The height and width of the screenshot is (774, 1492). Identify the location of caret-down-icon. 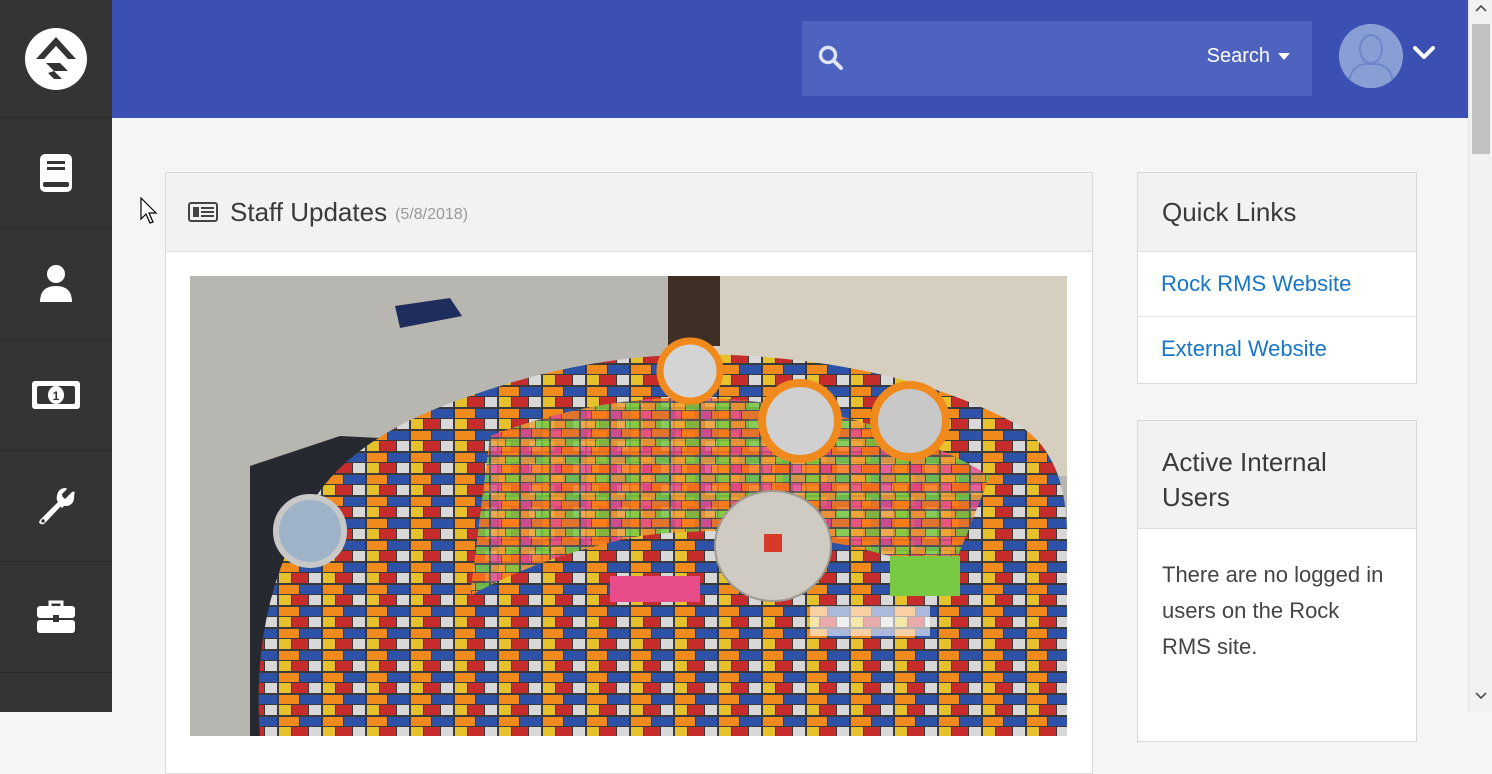
(1284, 56).